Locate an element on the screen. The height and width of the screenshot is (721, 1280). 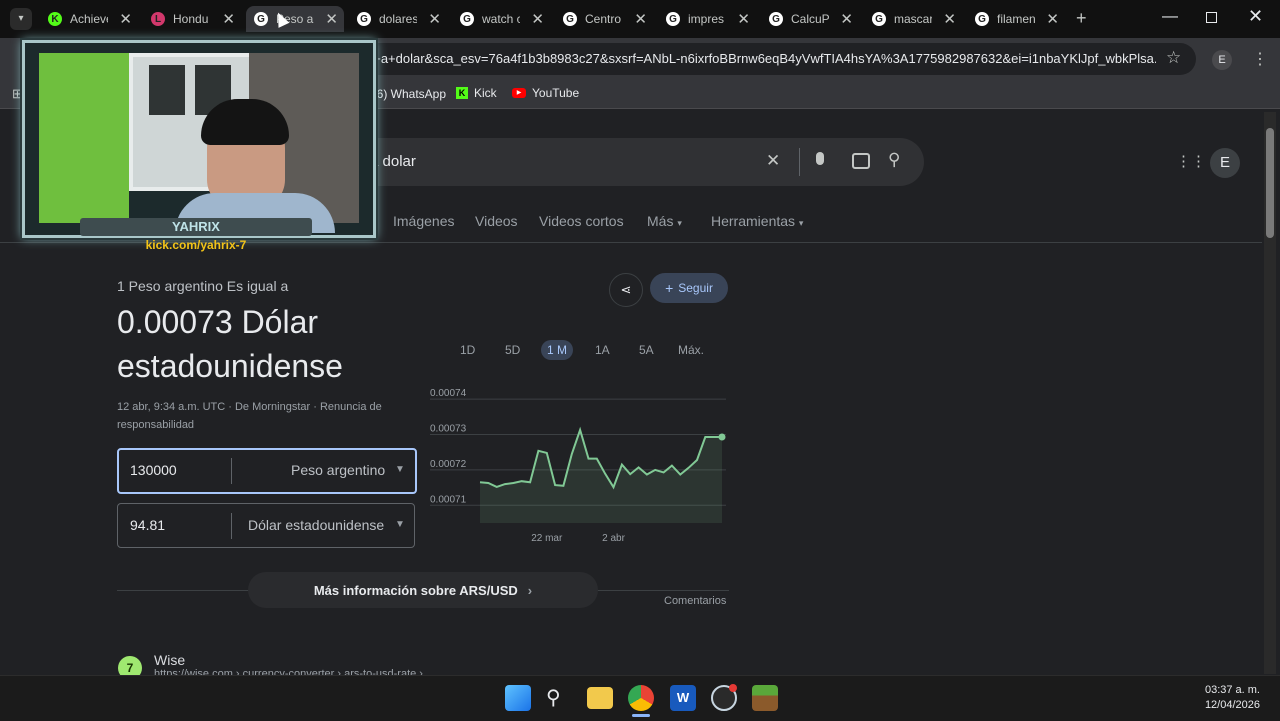
profile-avatar: E is located at coordinates (1222, 60).